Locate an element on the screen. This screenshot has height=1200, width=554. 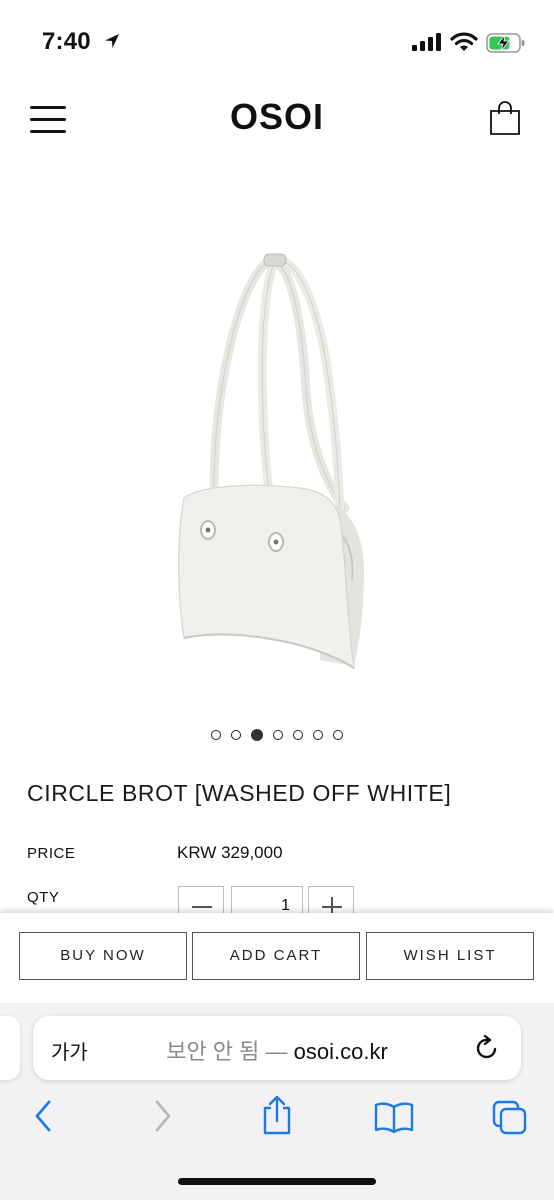
menu-icon is located at coordinates (49, 120).